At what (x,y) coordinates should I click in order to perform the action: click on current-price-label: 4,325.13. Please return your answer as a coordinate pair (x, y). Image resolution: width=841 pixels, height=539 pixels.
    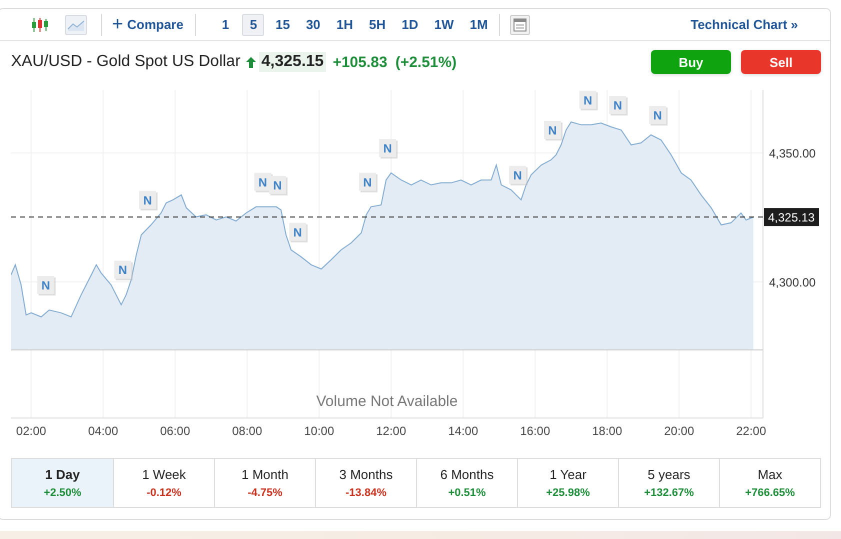
    Looking at the image, I should click on (791, 217).